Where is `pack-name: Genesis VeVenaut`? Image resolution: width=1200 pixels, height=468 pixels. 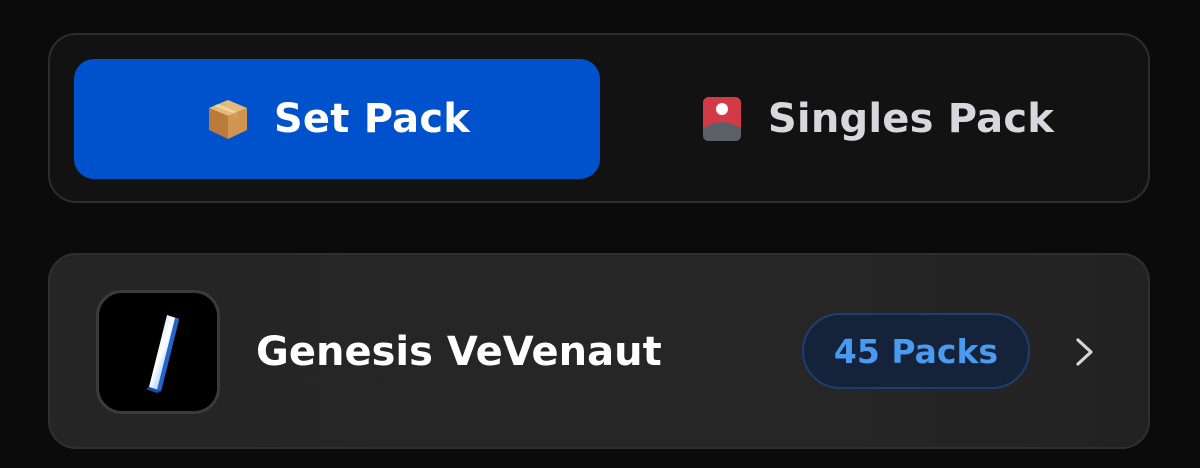
pack-name: Genesis VeVenaut is located at coordinates (459, 352).